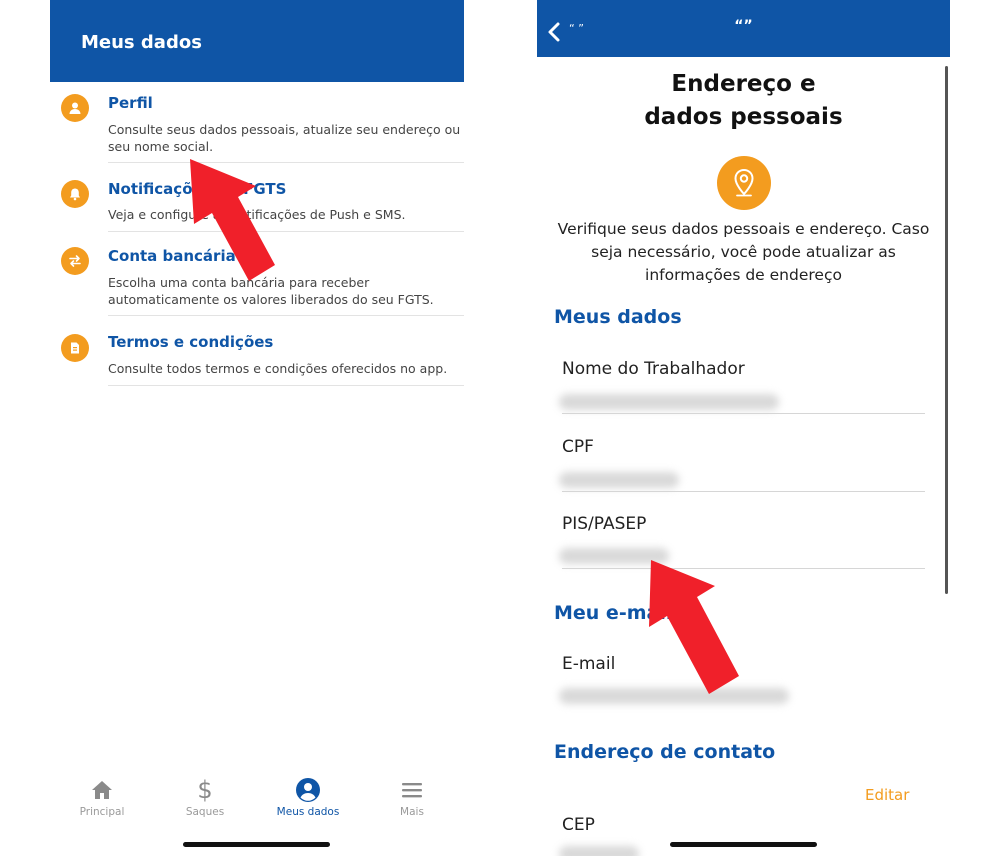 This screenshot has height=856, width=1000. Describe the element at coordinates (665, 752) in the screenshot. I see `section-title-endereco: Endereço de contato` at that location.